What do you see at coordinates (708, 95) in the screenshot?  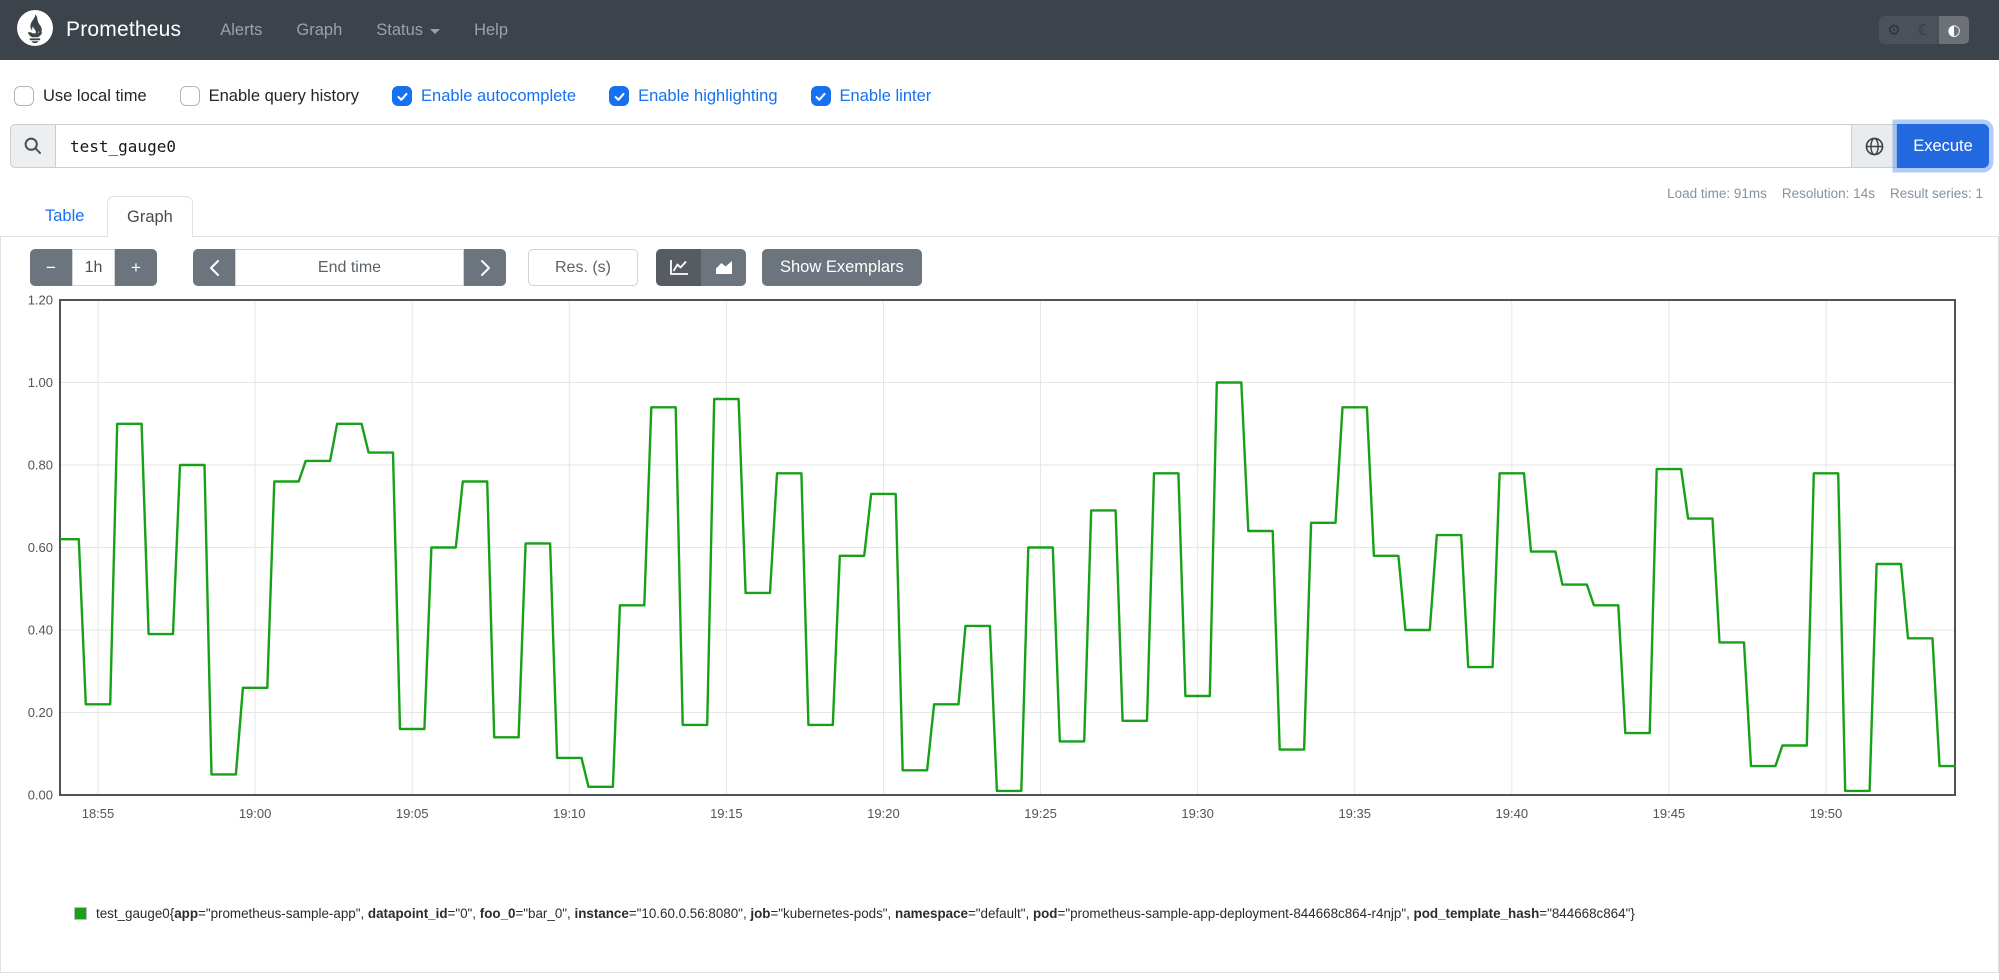 I see `option-label: Enable highlighting` at bounding box center [708, 95].